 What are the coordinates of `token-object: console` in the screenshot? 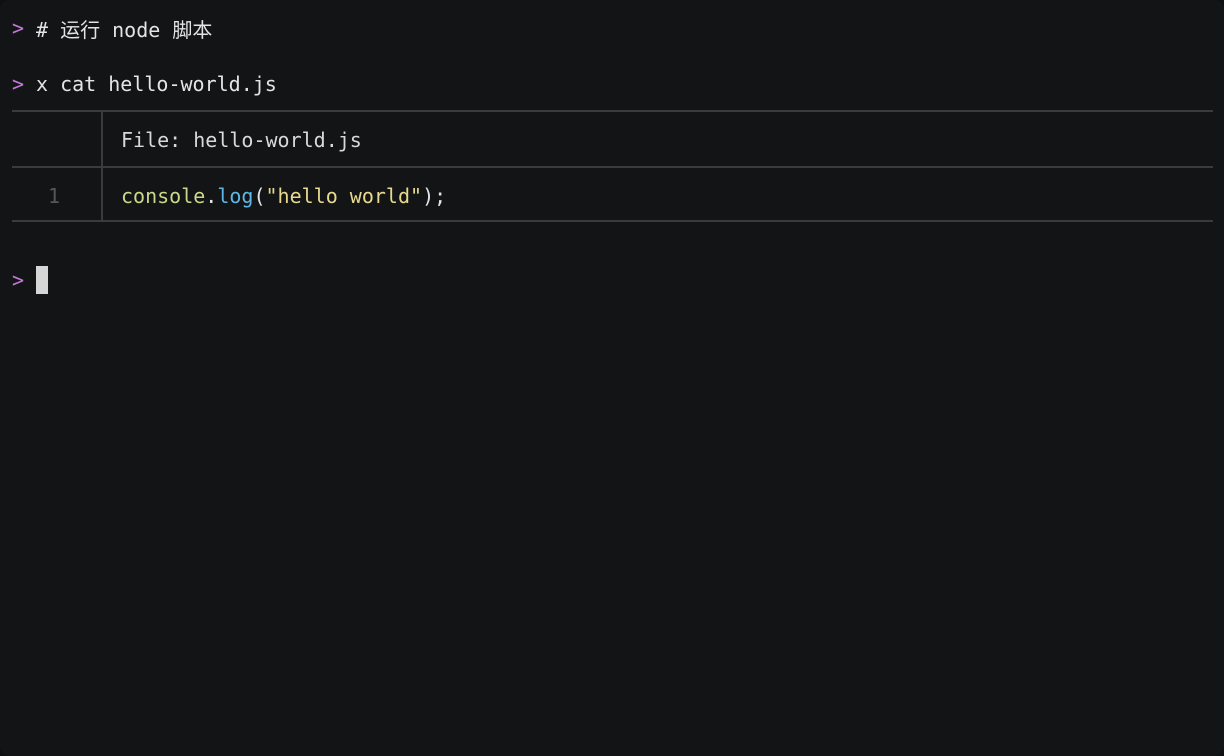 It's located at (163, 196).